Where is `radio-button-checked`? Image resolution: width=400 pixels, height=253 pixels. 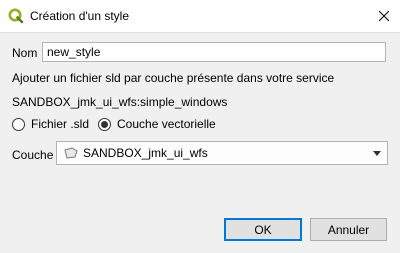 radio-button-checked is located at coordinates (104, 124).